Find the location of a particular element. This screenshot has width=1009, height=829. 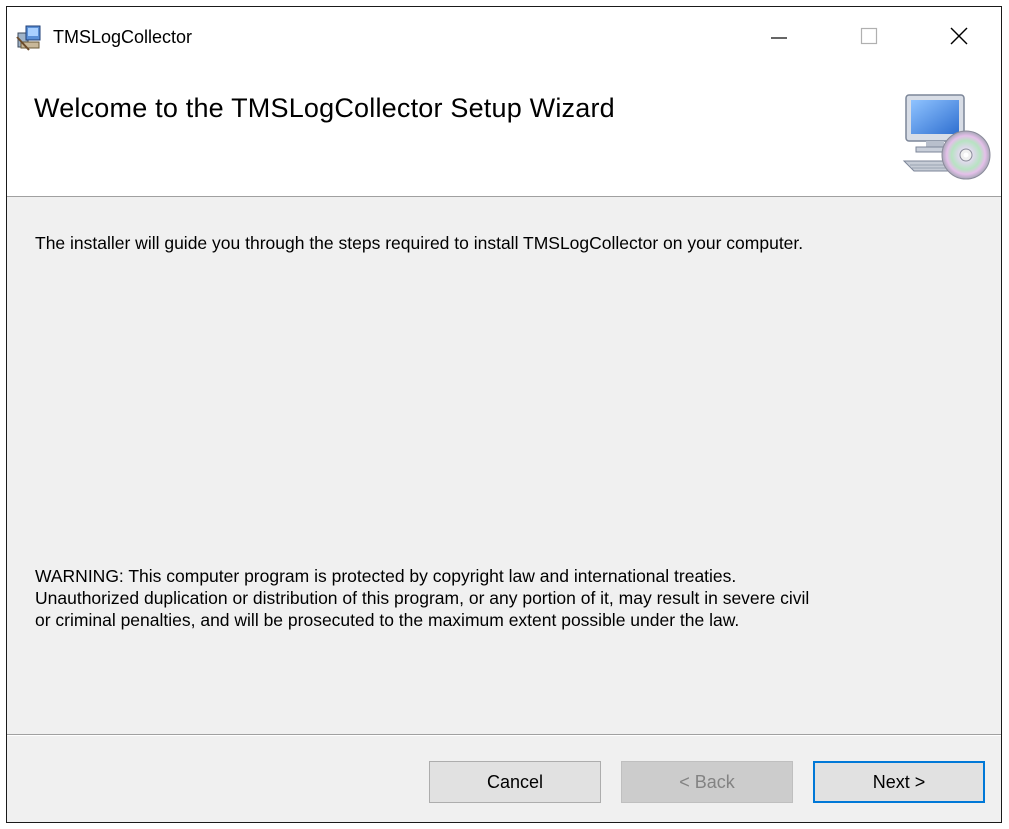

minimize-button is located at coordinates (779, 36).